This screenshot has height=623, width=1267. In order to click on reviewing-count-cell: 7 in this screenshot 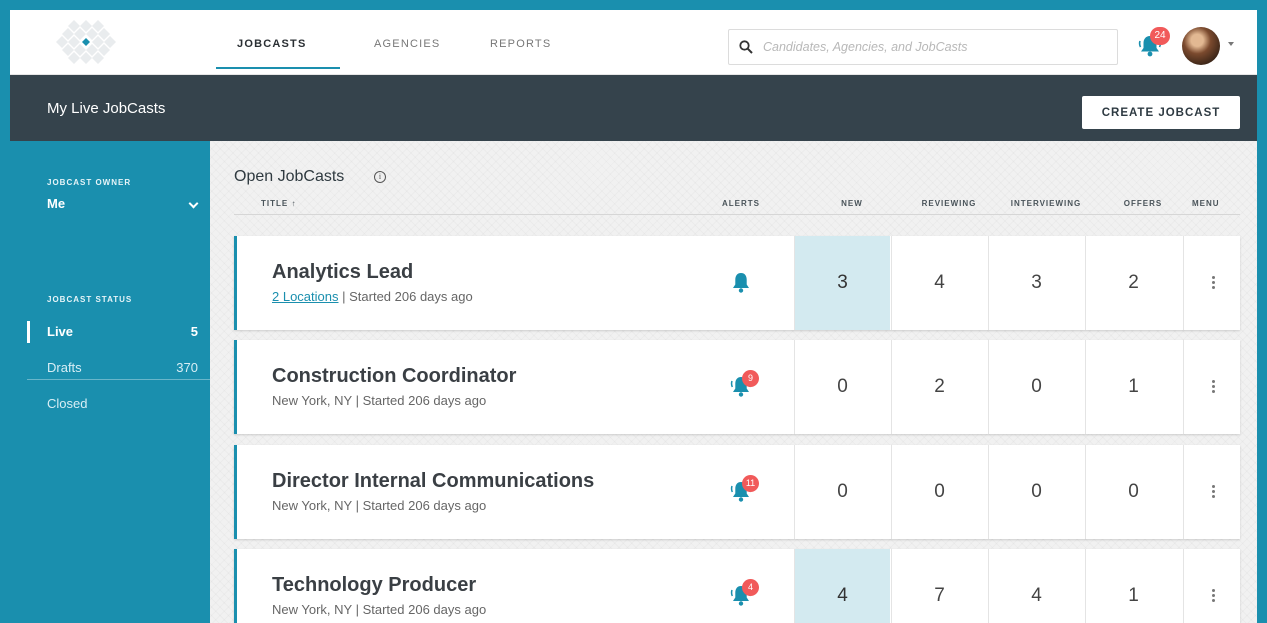, I will do `click(939, 586)`.